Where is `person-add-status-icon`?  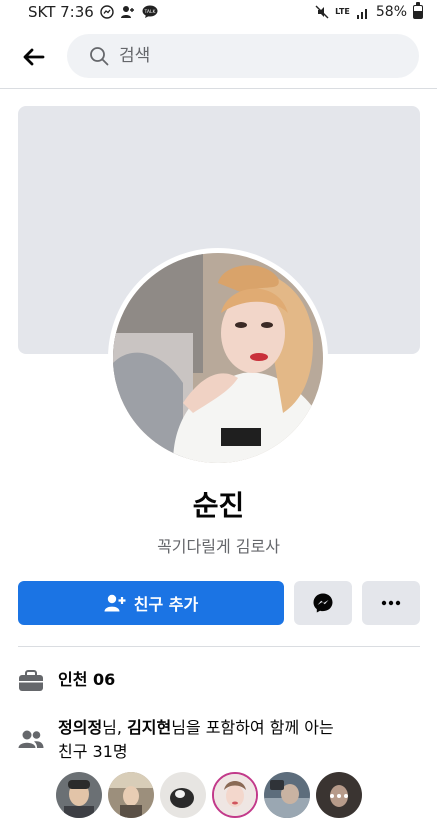
person-add-status-icon is located at coordinates (128, 12).